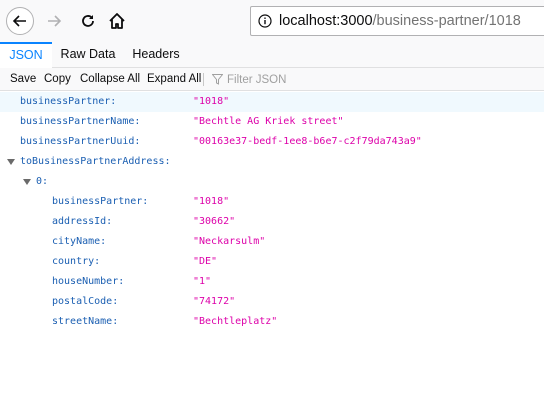  What do you see at coordinates (82, 221) in the screenshot?
I see `json-key: addressId:` at bounding box center [82, 221].